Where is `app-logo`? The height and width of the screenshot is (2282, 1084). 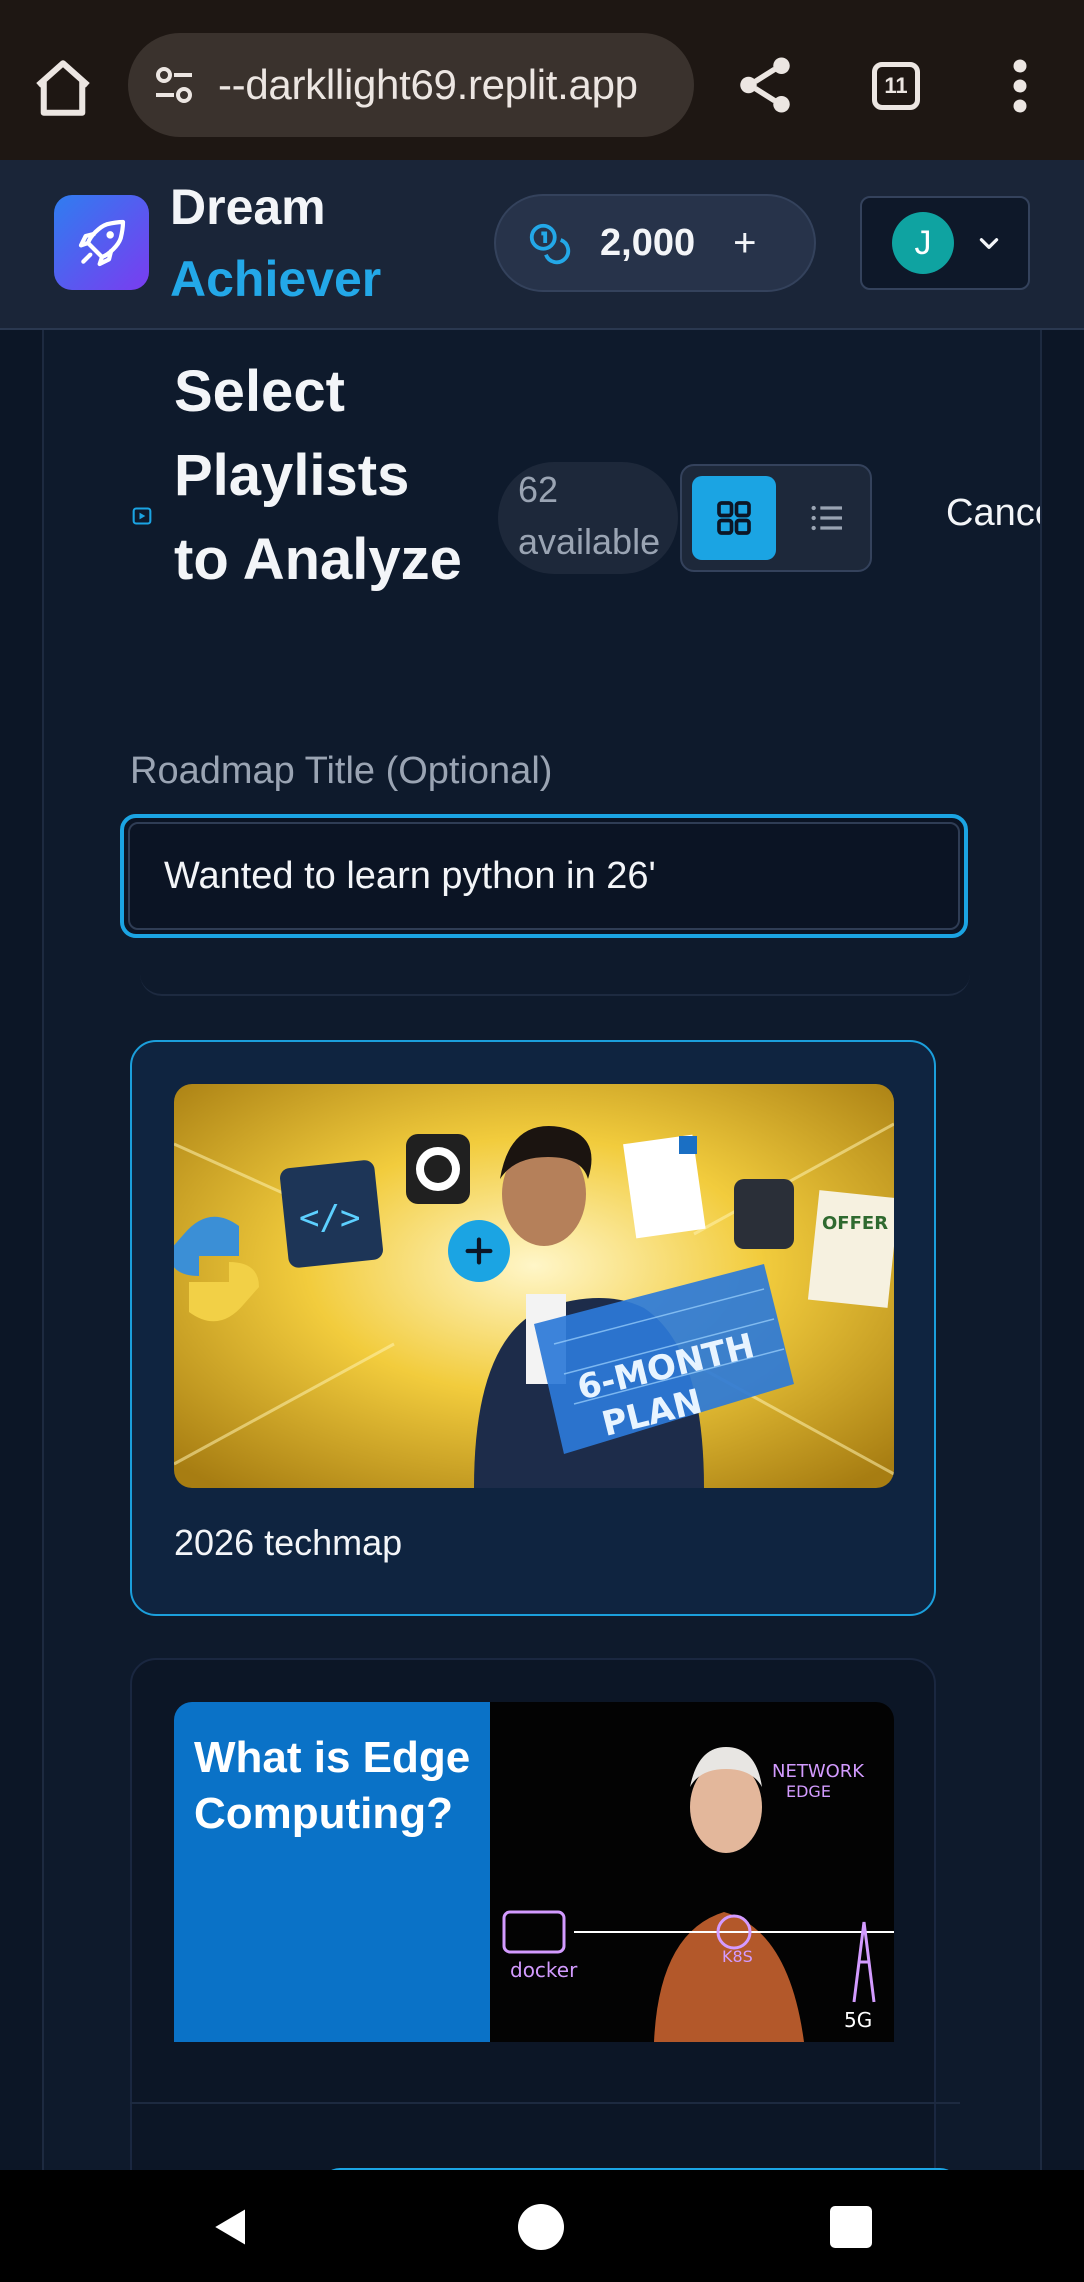
app-logo is located at coordinates (101, 242).